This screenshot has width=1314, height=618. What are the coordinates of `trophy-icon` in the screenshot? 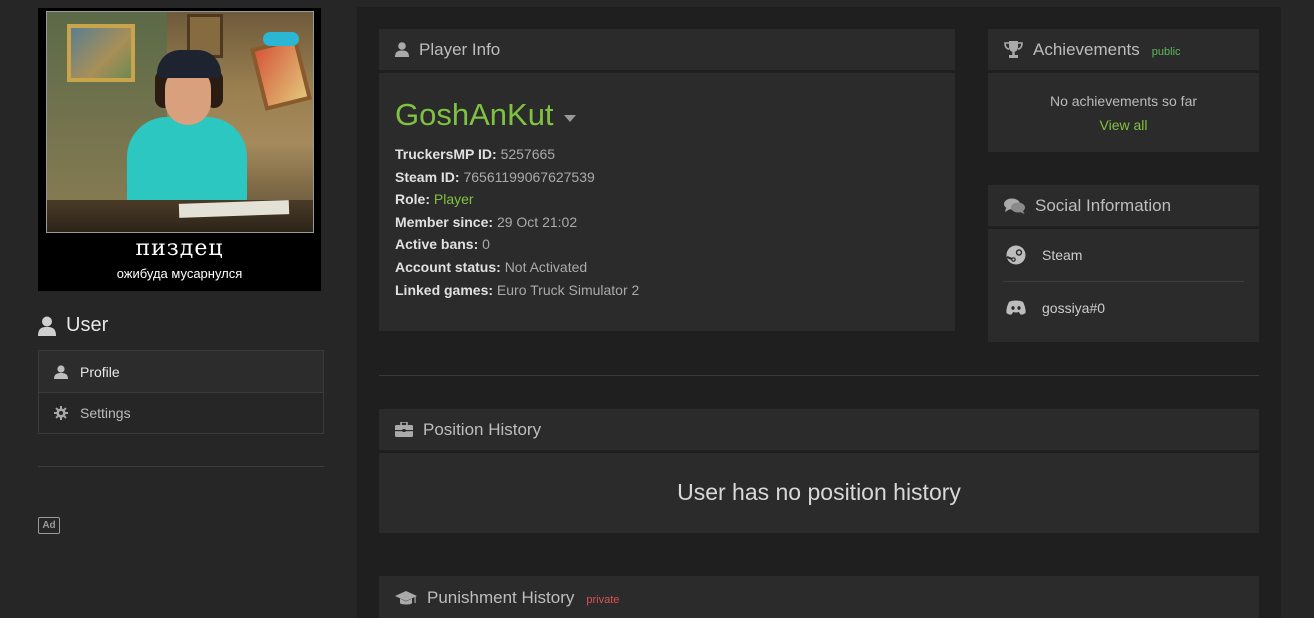 It's located at (1013, 49).